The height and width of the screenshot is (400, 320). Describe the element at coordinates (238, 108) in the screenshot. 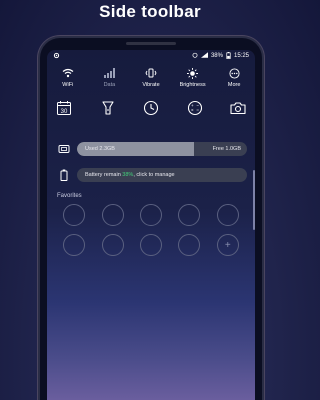

I see `camera-icon` at that location.